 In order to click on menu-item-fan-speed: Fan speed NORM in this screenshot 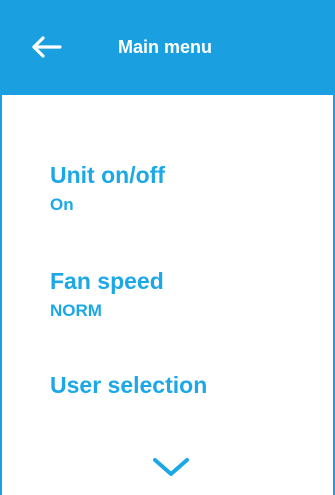, I will do `click(107, 294)`.